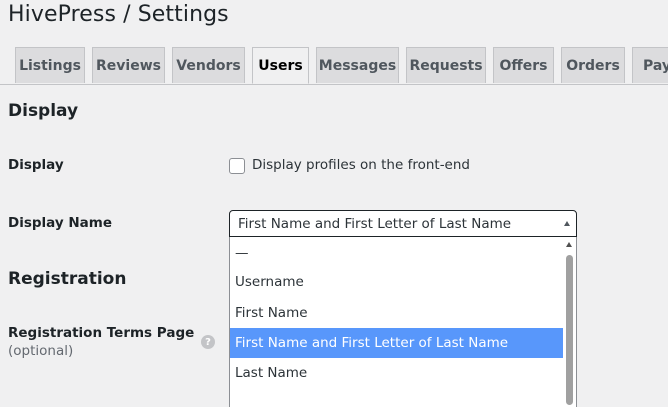  I want to click on tab-vendors: Vendors, so click(208, 65).